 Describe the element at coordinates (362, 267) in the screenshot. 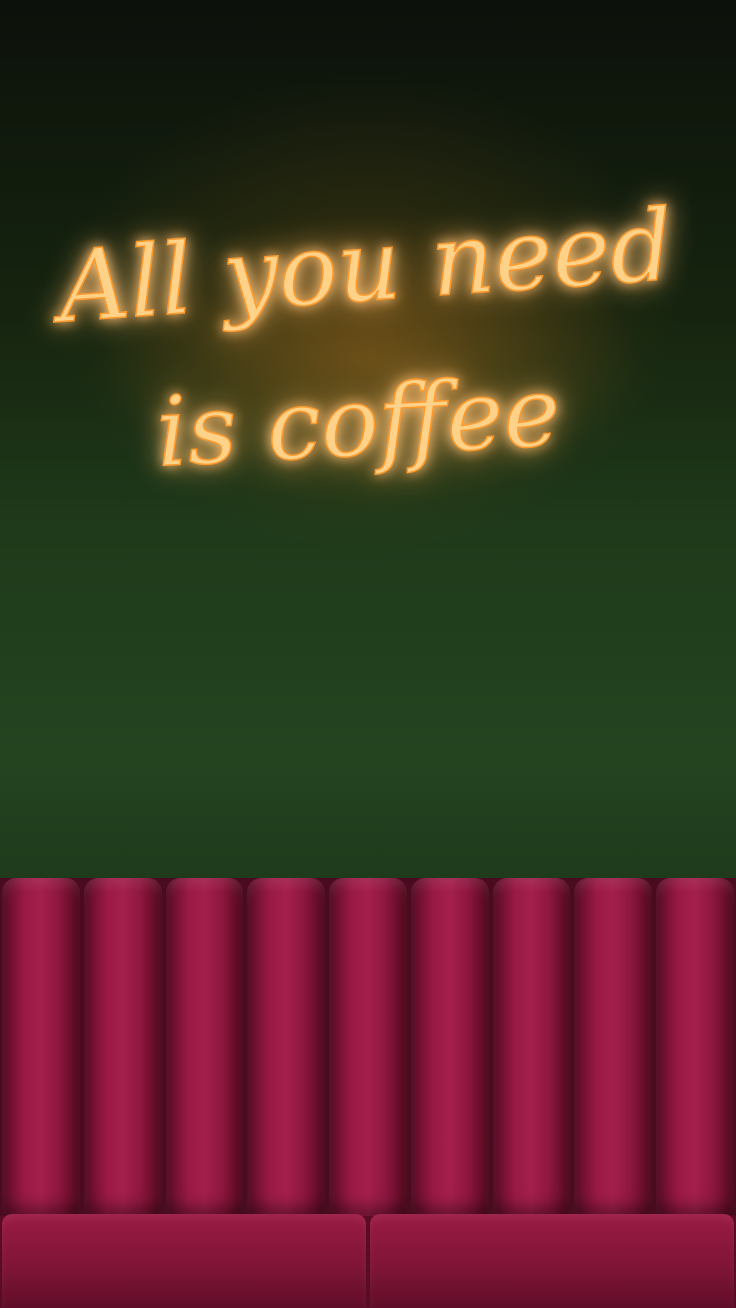

I see `neon-line-1: All you need` at that location.